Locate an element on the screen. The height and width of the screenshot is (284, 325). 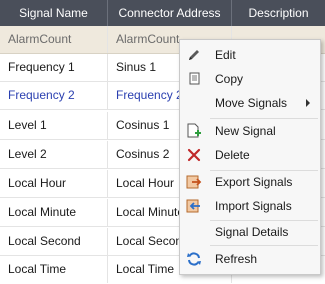
copy-icon is located at coordinates (194, 78).